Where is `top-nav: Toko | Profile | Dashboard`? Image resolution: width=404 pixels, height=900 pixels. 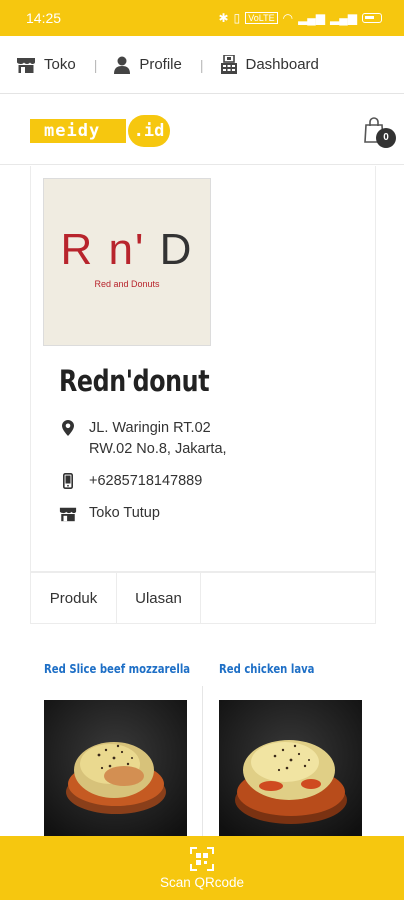
top-nav: Toko | Profile | Dashboard is located at coordinates (202, 65).